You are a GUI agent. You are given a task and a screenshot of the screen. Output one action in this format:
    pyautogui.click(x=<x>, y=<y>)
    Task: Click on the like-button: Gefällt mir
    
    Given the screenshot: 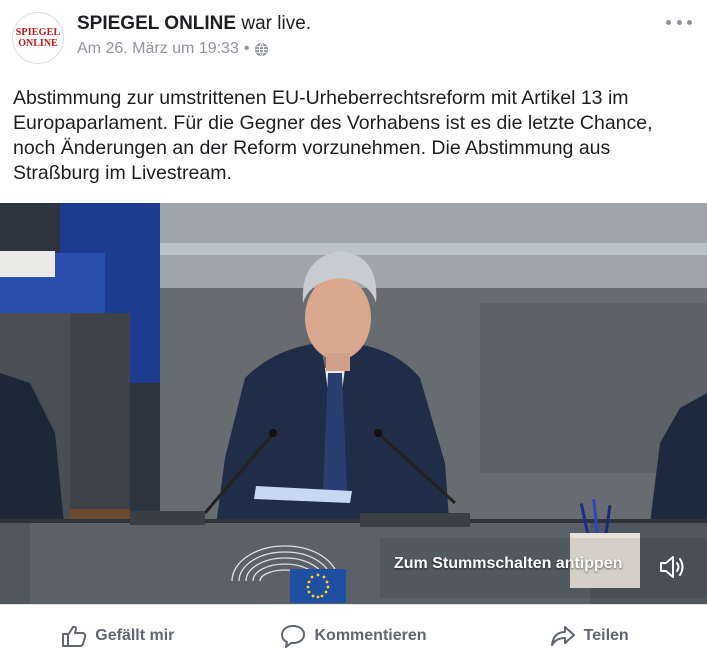 What is the action you would take?
    pyautogui.click(x=118, y=635)
    